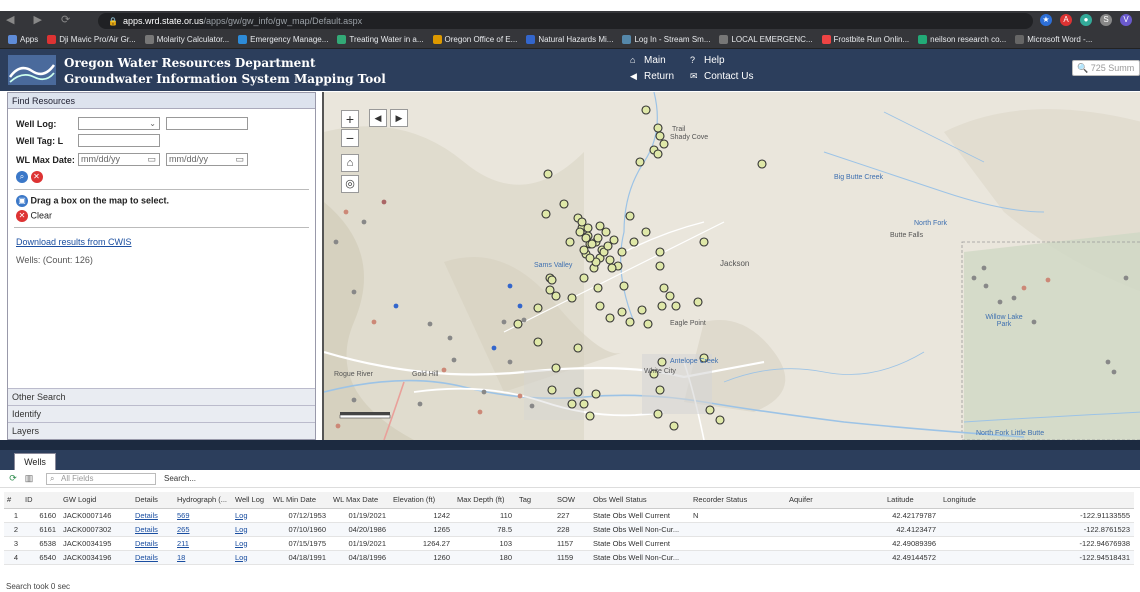 This screenshot has width=1140, height=592. I want to click on cancel-icon: ✕, so click(36, 177).